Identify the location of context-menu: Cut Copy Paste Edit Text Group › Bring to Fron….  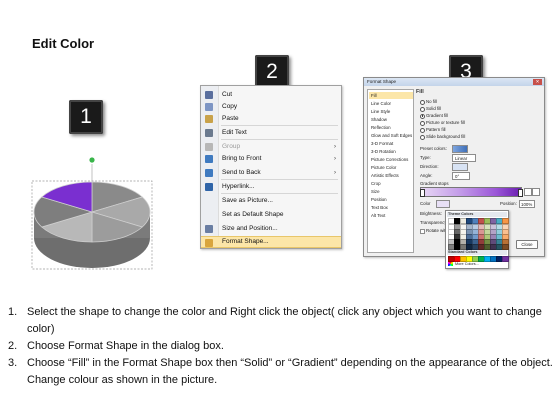
(271, 167).